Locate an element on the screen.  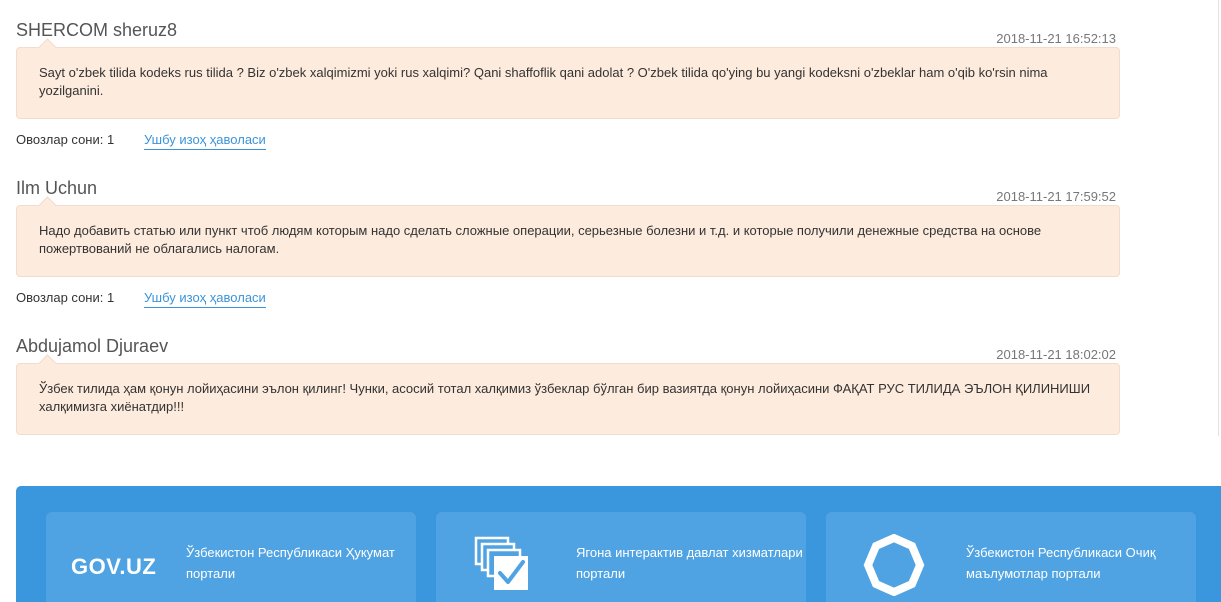
comment-author: Abdujamol Djuraev is located at coordinates (92, 346).